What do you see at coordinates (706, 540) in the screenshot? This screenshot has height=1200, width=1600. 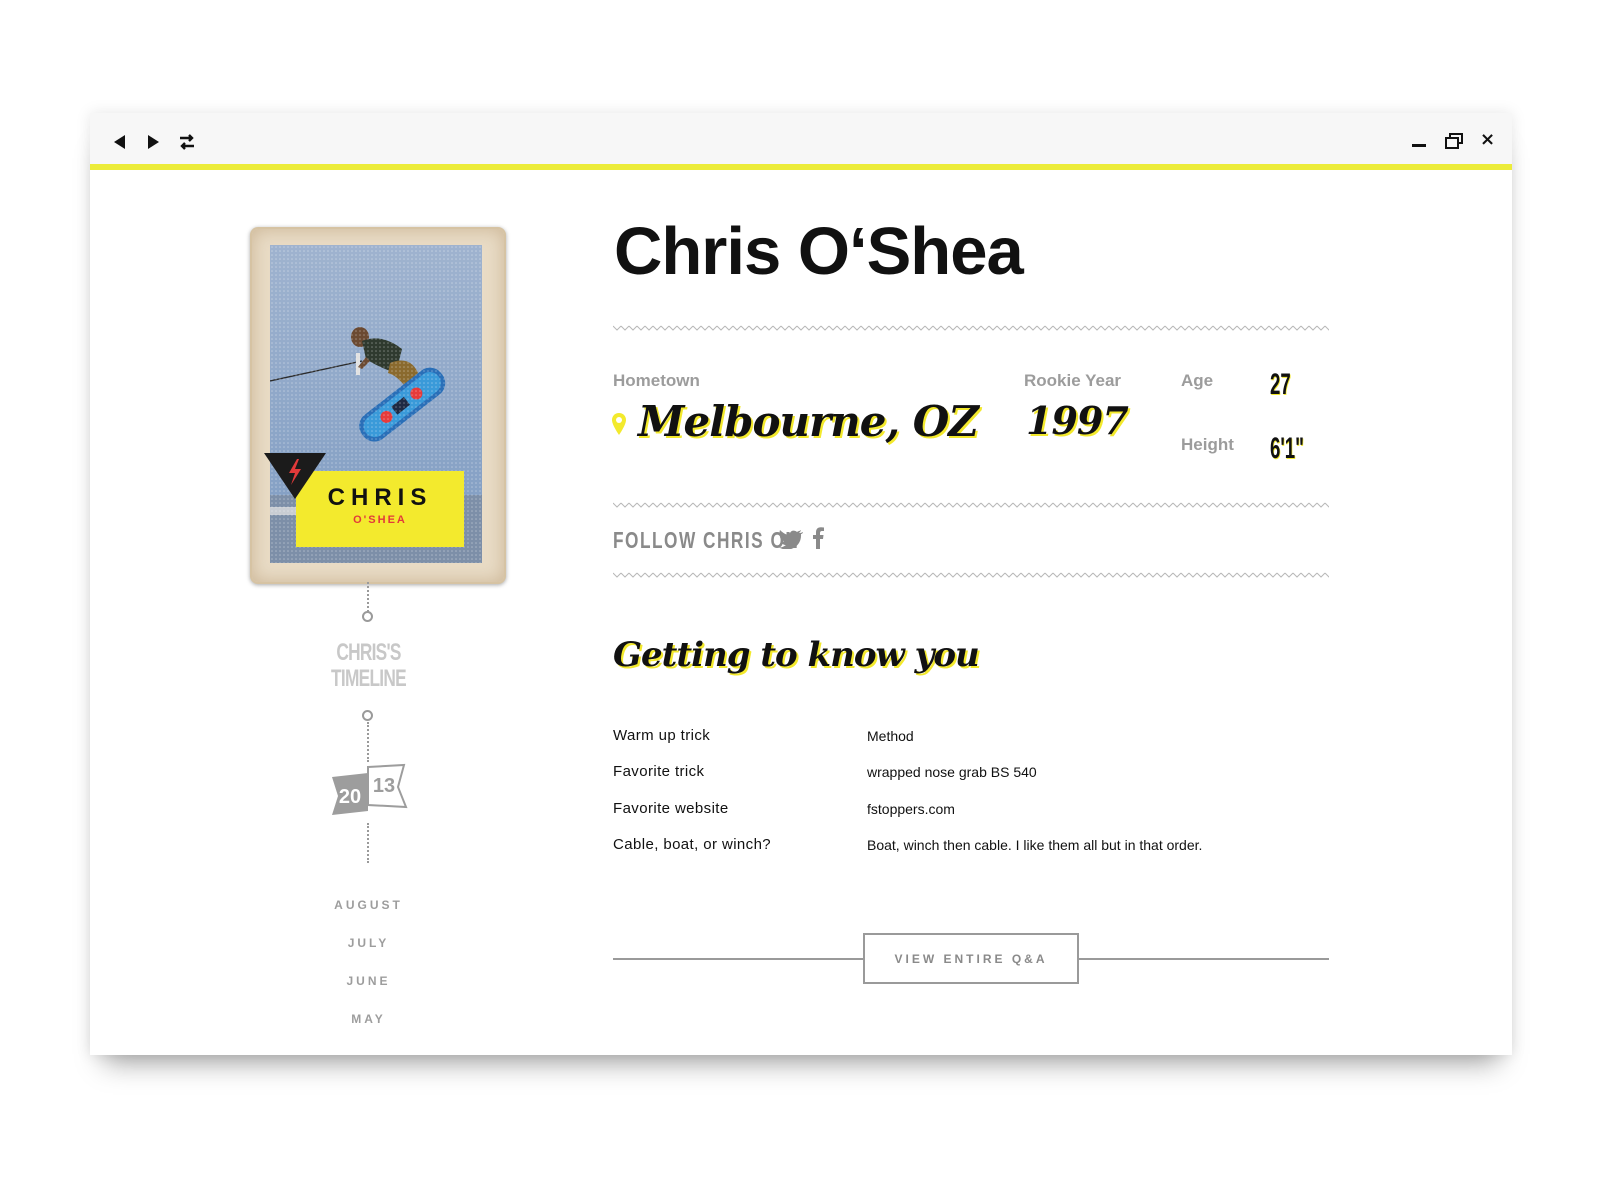 I see `follow-label: FOLLOW CHRIS ON` at bounding box center [706, 540].